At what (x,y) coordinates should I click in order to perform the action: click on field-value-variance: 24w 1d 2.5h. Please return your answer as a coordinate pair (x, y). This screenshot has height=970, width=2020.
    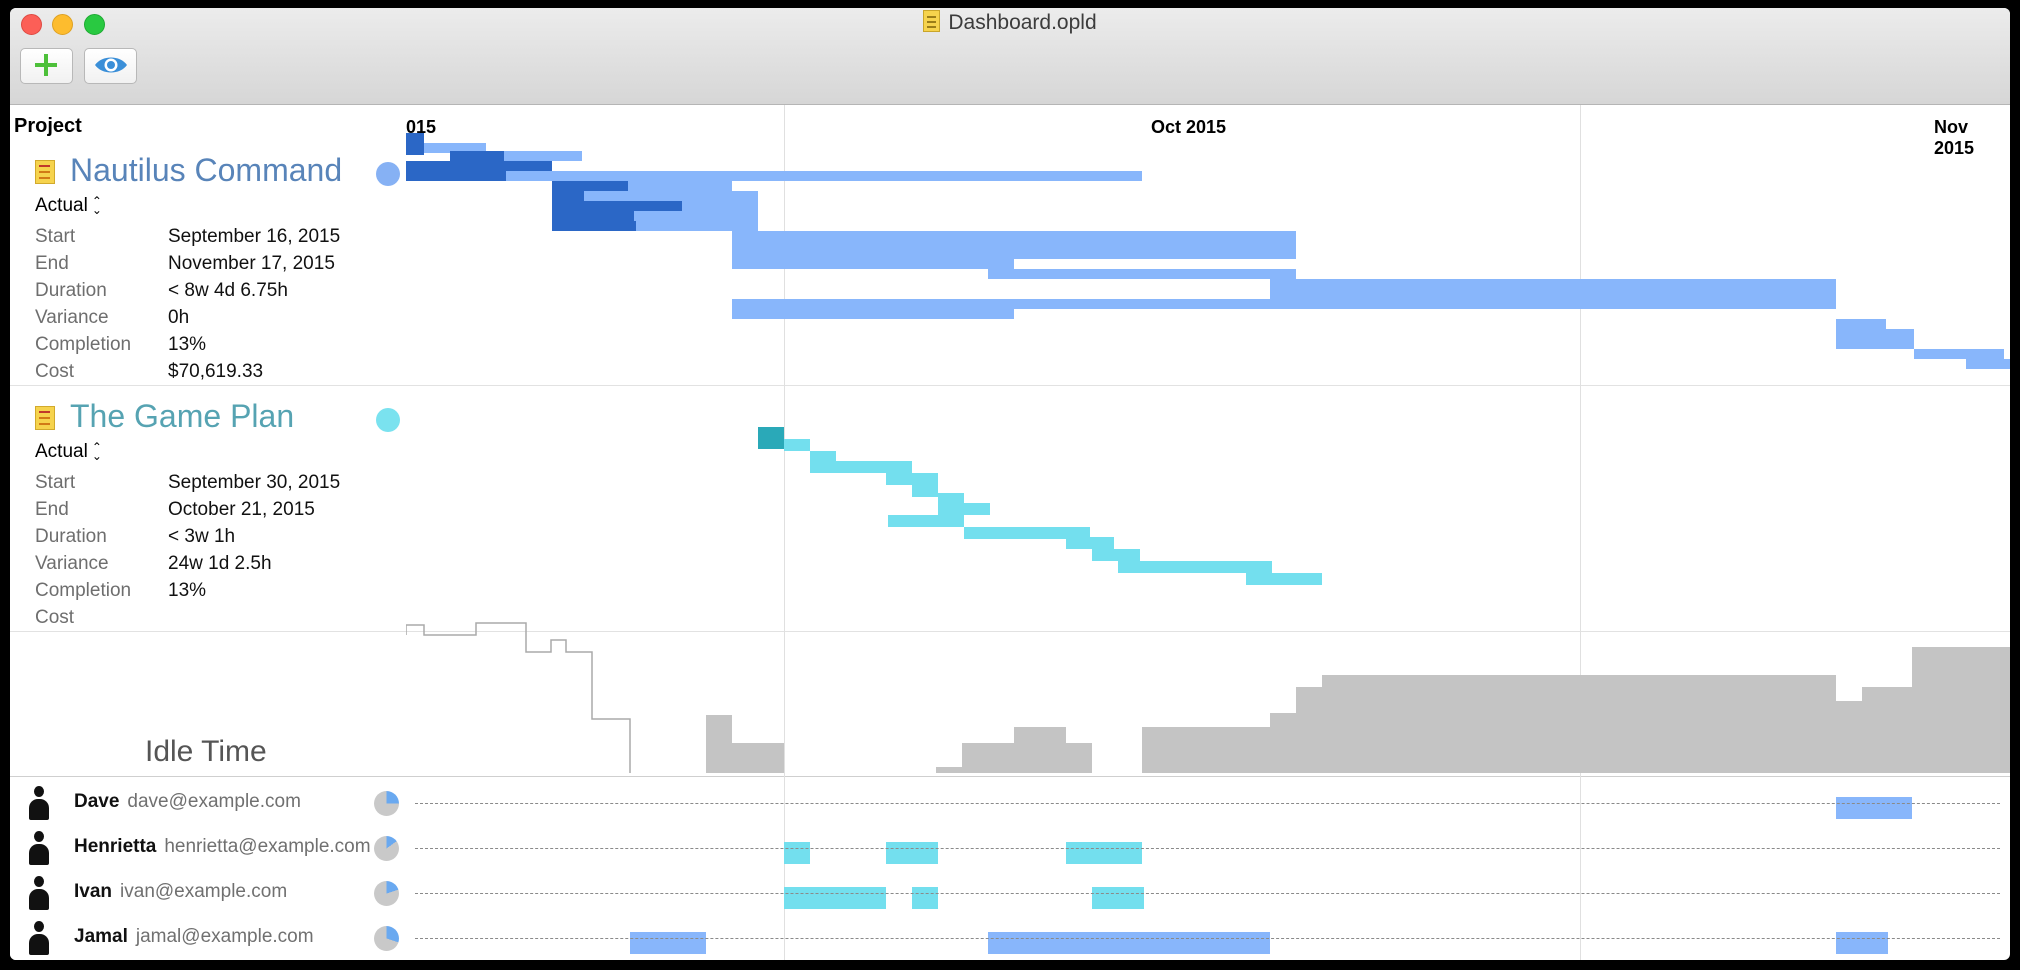
    Looking at the image, I should click on (220, 563).